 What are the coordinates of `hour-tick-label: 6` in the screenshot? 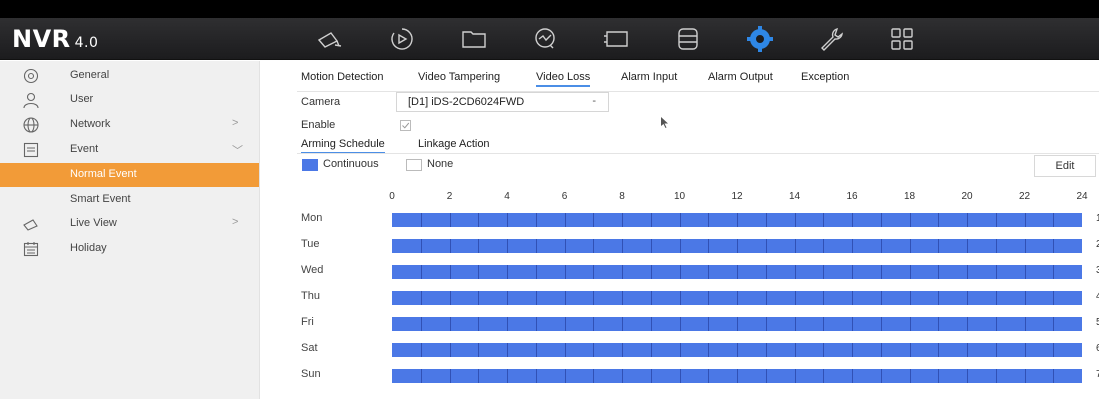 It's located at (564, 196).